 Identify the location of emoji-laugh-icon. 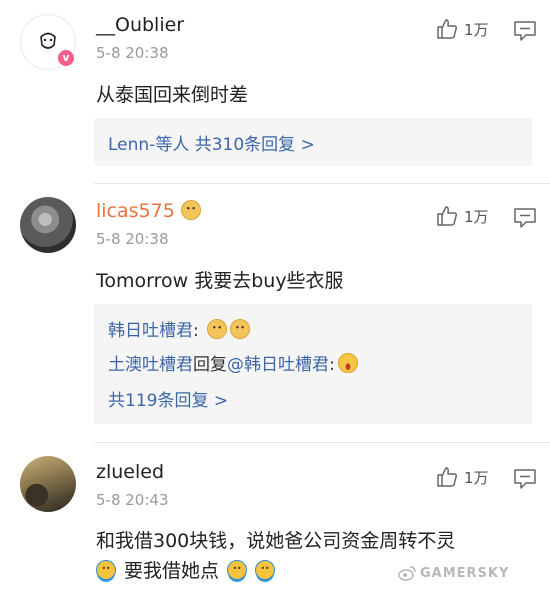
(347, 363).